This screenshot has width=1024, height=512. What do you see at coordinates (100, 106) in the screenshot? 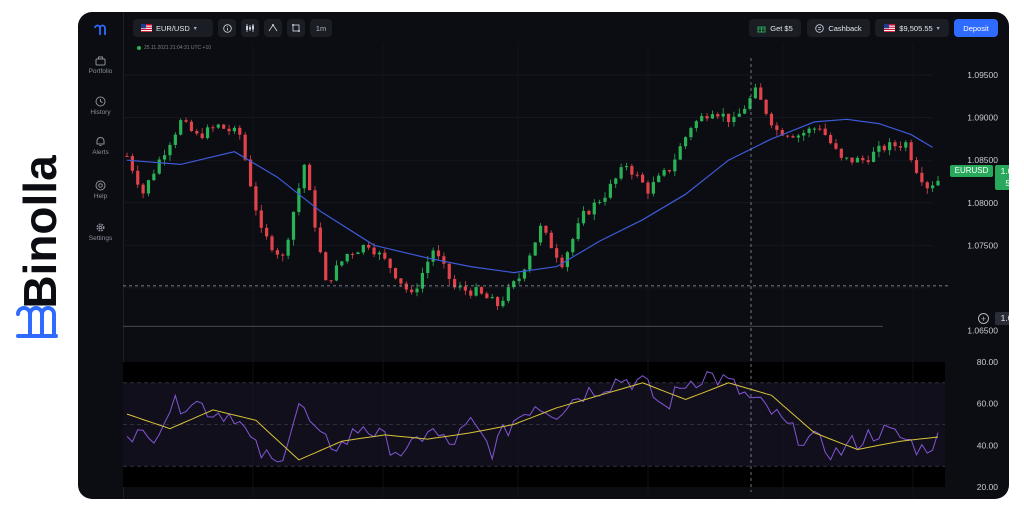
I see `sidebar-item-history: History` at bounding box center [100, 106].